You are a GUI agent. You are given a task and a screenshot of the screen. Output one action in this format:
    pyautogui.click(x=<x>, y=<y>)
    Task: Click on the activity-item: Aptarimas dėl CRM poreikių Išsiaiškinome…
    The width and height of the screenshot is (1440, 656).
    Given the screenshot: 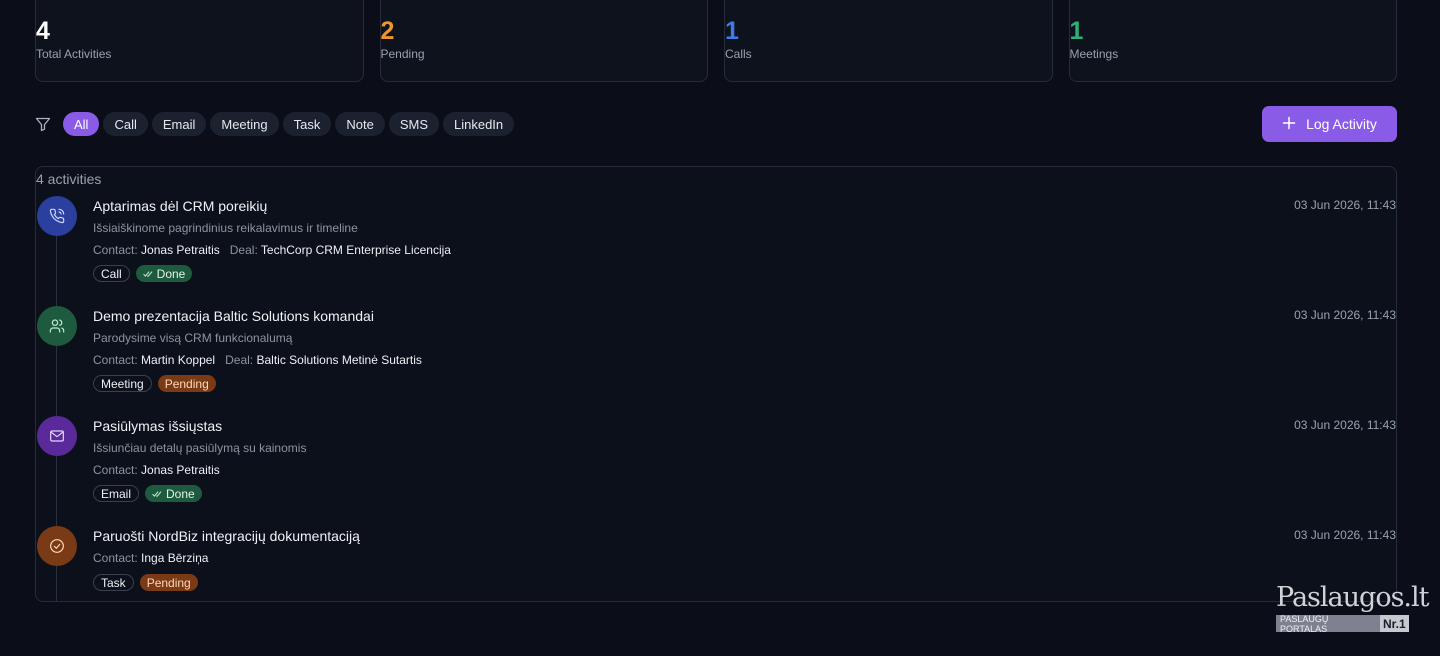 What is the action you would take?
    pyautogui.click(x=716, y=246)
    